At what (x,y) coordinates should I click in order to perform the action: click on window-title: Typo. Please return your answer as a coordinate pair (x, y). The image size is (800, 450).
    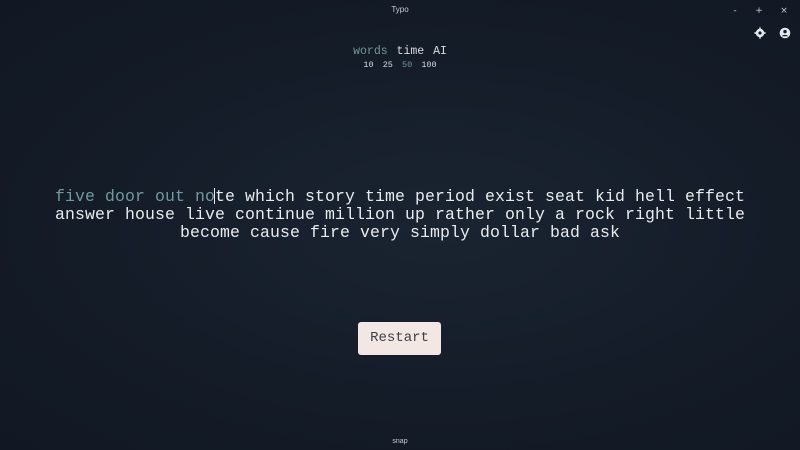
    Looking at the image, I should click on (400, 9).